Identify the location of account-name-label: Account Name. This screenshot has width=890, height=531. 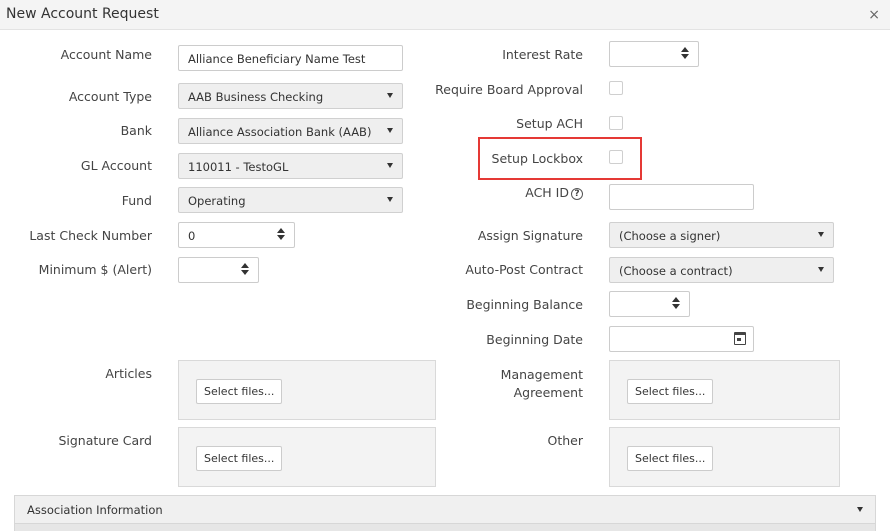
(106, 54).